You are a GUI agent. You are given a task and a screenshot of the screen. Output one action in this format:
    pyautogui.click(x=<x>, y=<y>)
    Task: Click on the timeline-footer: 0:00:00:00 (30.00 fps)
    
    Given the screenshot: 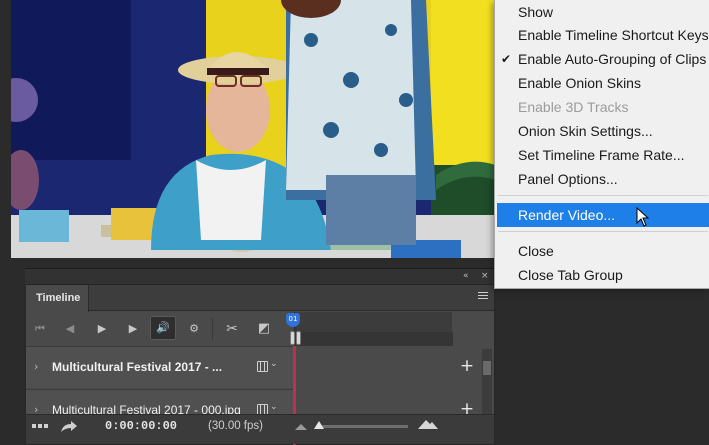 What is the action you would take?
    pyautogui.click(x=260, y=429)
    